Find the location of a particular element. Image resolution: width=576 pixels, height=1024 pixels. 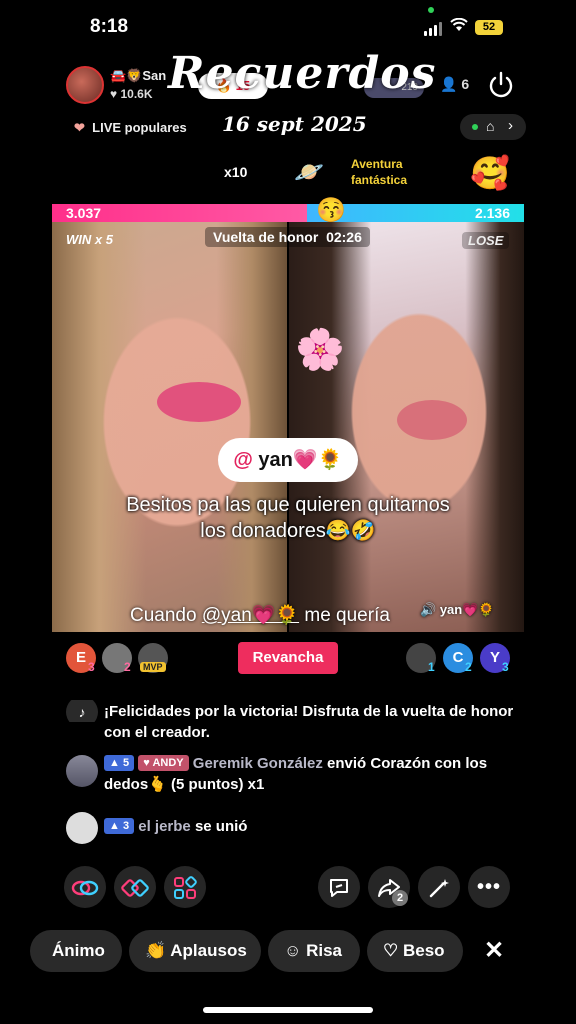

speaker-icon: 🔊 is located at coordinates (428, 609).